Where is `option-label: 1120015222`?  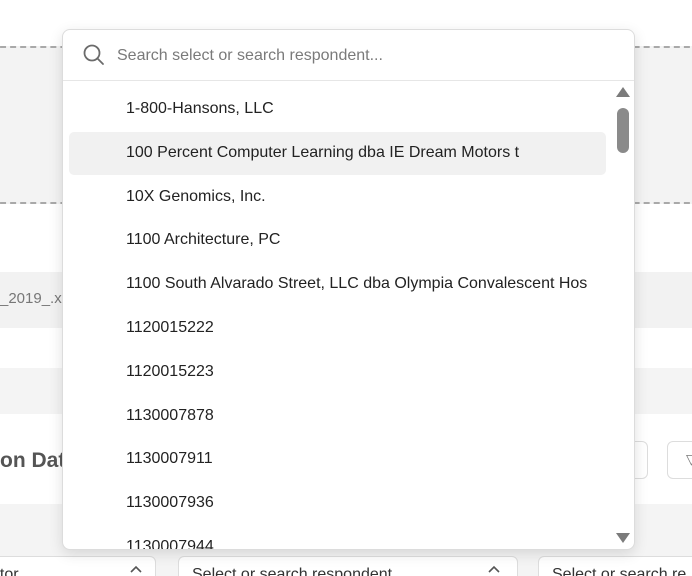
option-label: 1120015222 is located at coordinates (170, 327).